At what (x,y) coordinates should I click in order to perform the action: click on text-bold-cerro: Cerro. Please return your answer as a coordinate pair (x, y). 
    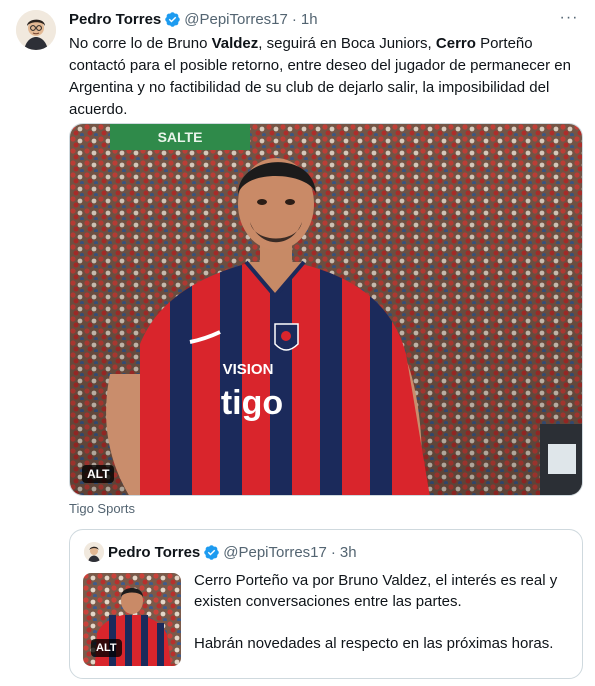
    Looking at the image, I should click on (455, 43).